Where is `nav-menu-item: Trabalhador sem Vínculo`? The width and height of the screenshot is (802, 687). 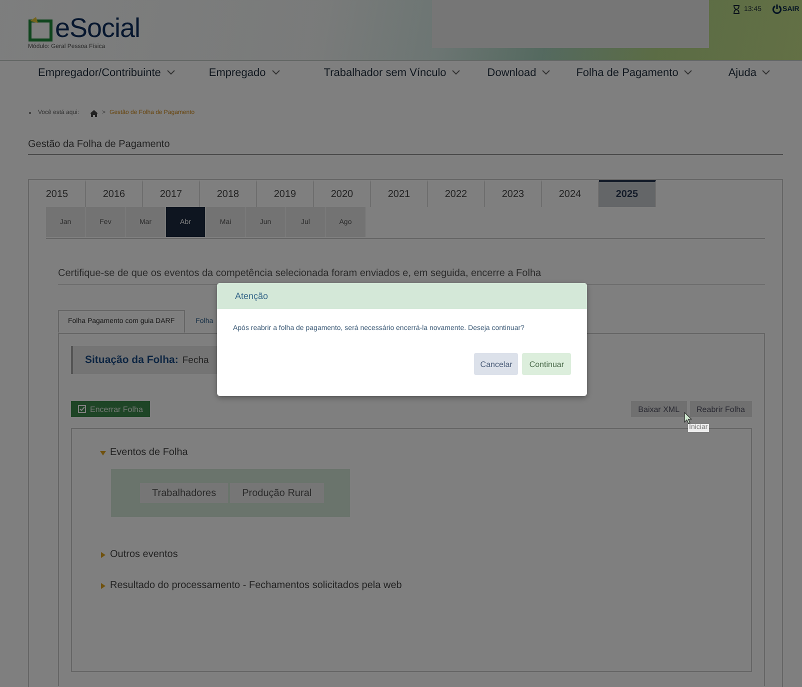
nav-menu-item: Trabalhador sem Vínculo is located at coordinates (392, 72).